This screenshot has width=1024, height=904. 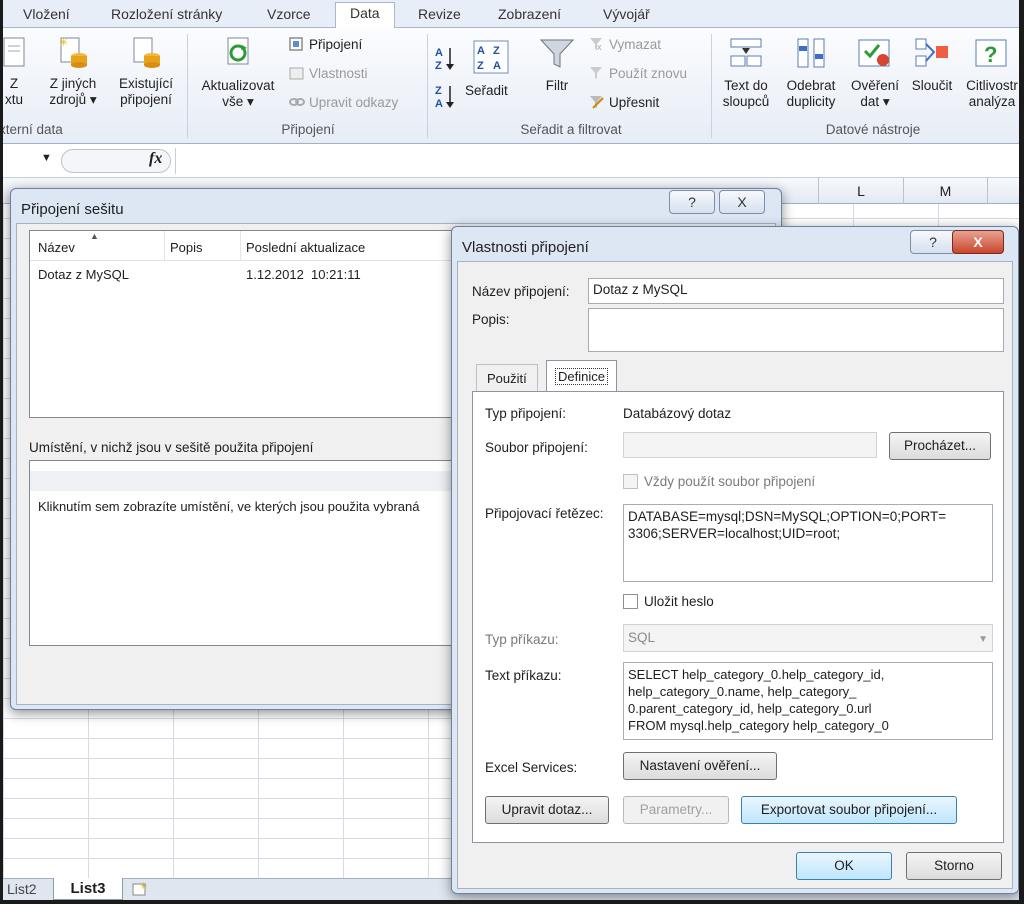 What do you see at coordinates (626, 16) in the screenshot?
I see `tab-developer: Vývojář` at bounding box center [626, 16].